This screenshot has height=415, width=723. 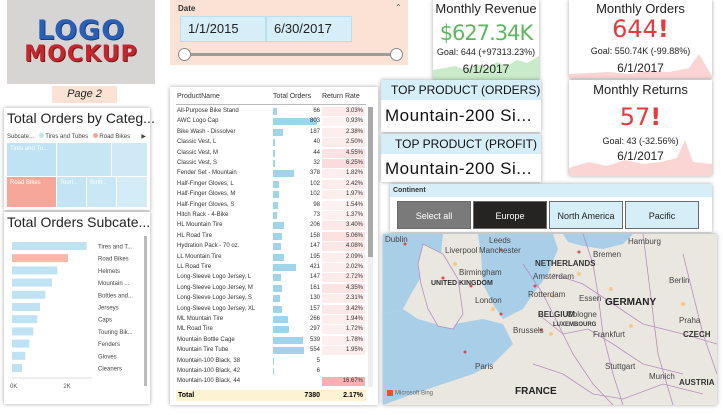 I want to click on table-row: Long-Sleeve Logo Jersey, M 161 4.35%, so click(x=270, y=288).